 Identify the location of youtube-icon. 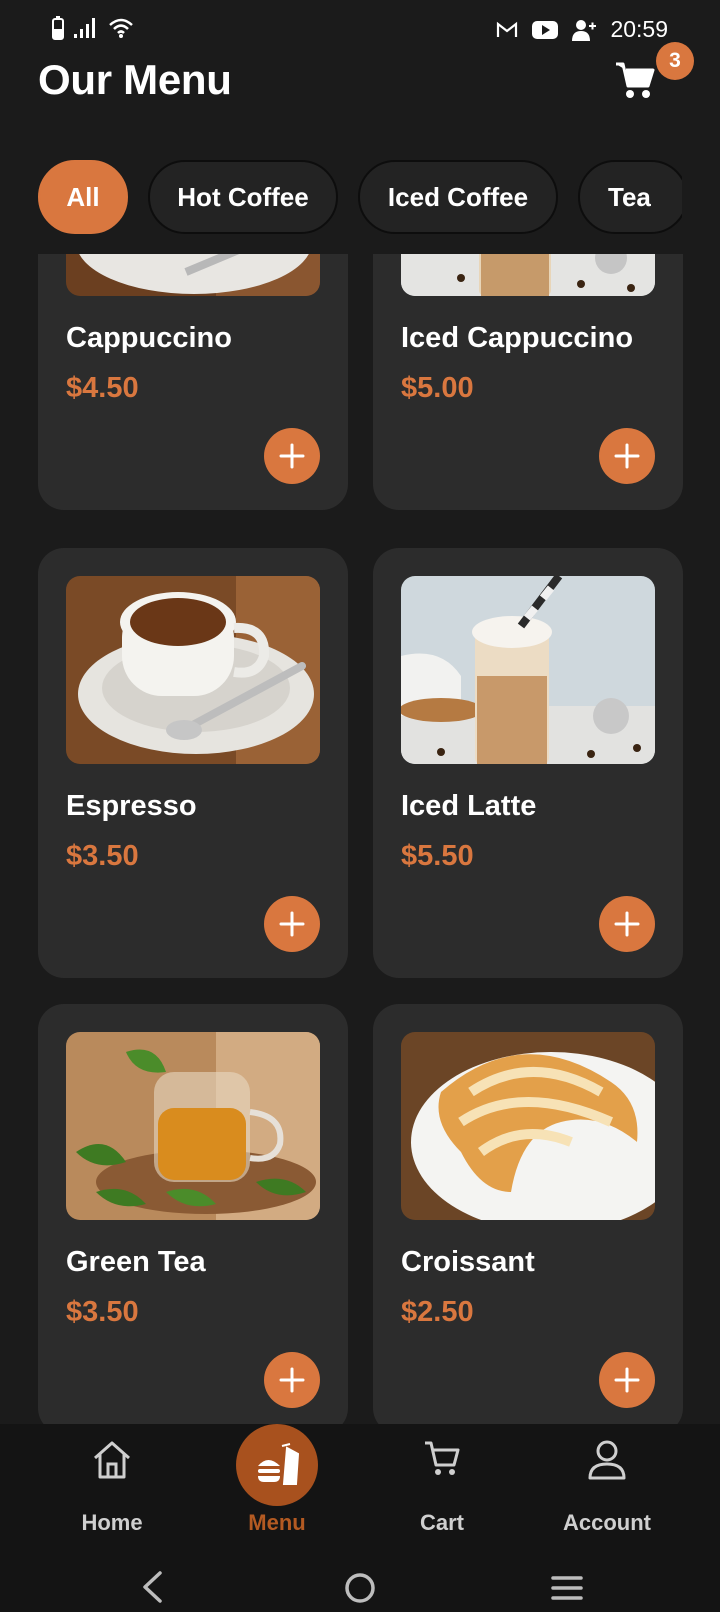
(545, 29).